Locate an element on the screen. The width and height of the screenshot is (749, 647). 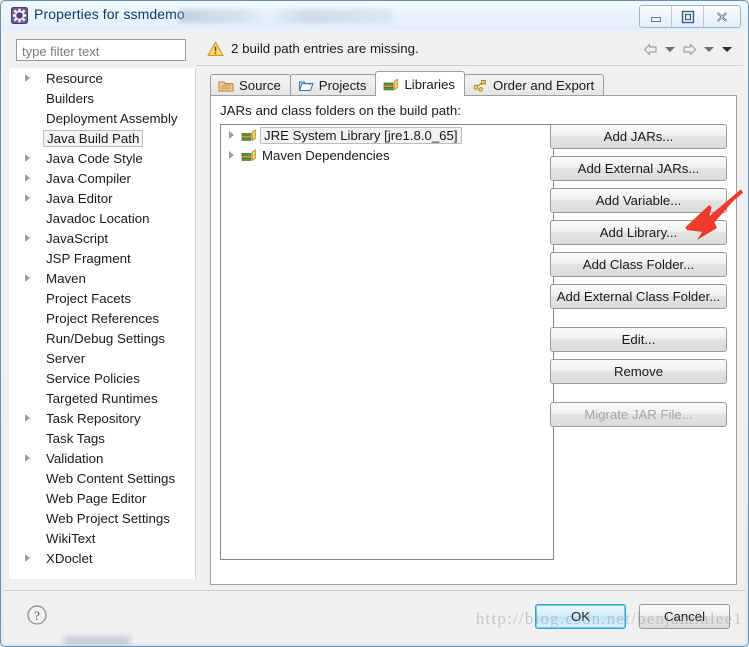
build-path-tabs: Source Projects Libraries Order and Export is located at coordinates (407, 83).